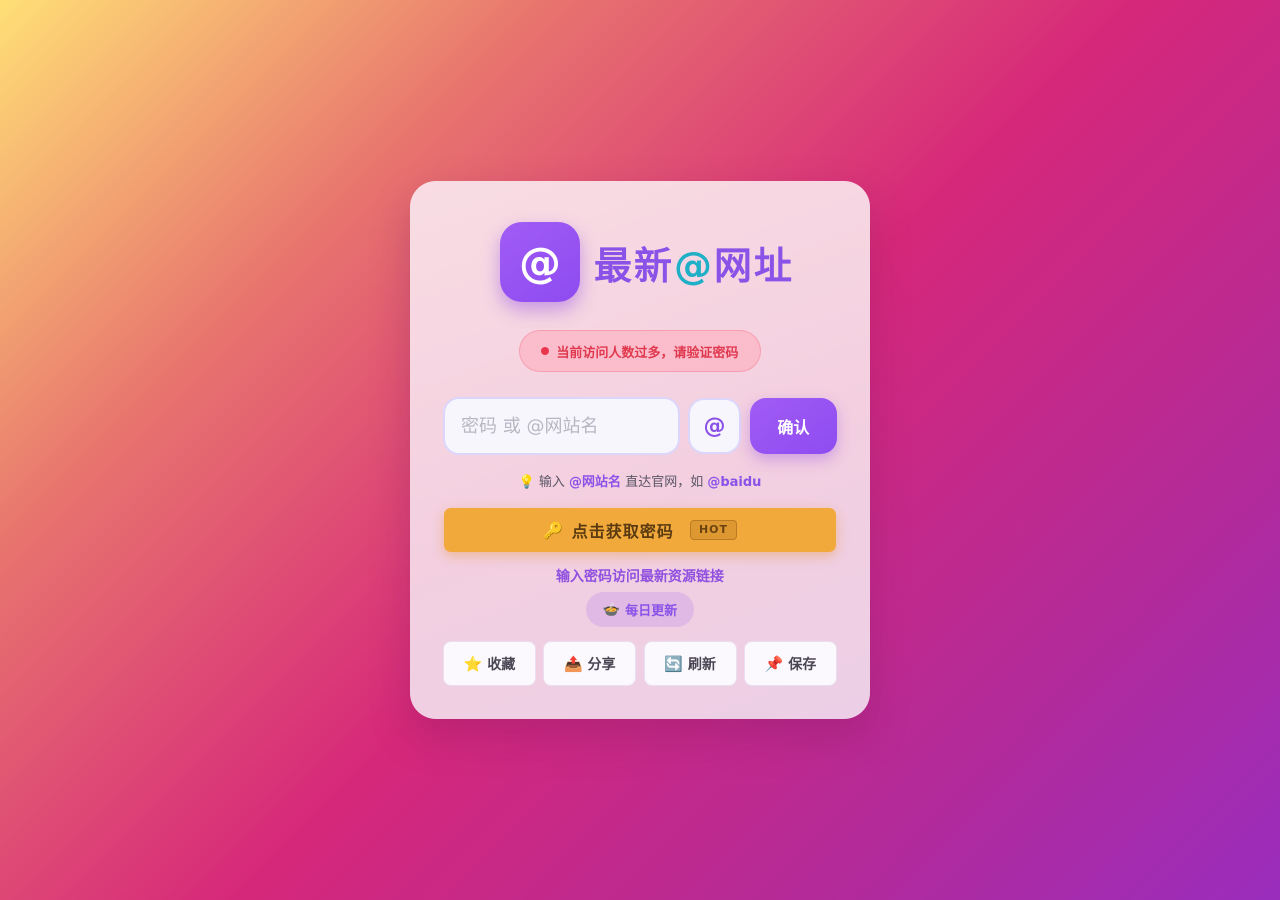 The width and height of the screenshot is (1280, 900). I want to click on hint-text: 💡 输入 @网站名 直达官网，如 @baidu, so click(640, 480).